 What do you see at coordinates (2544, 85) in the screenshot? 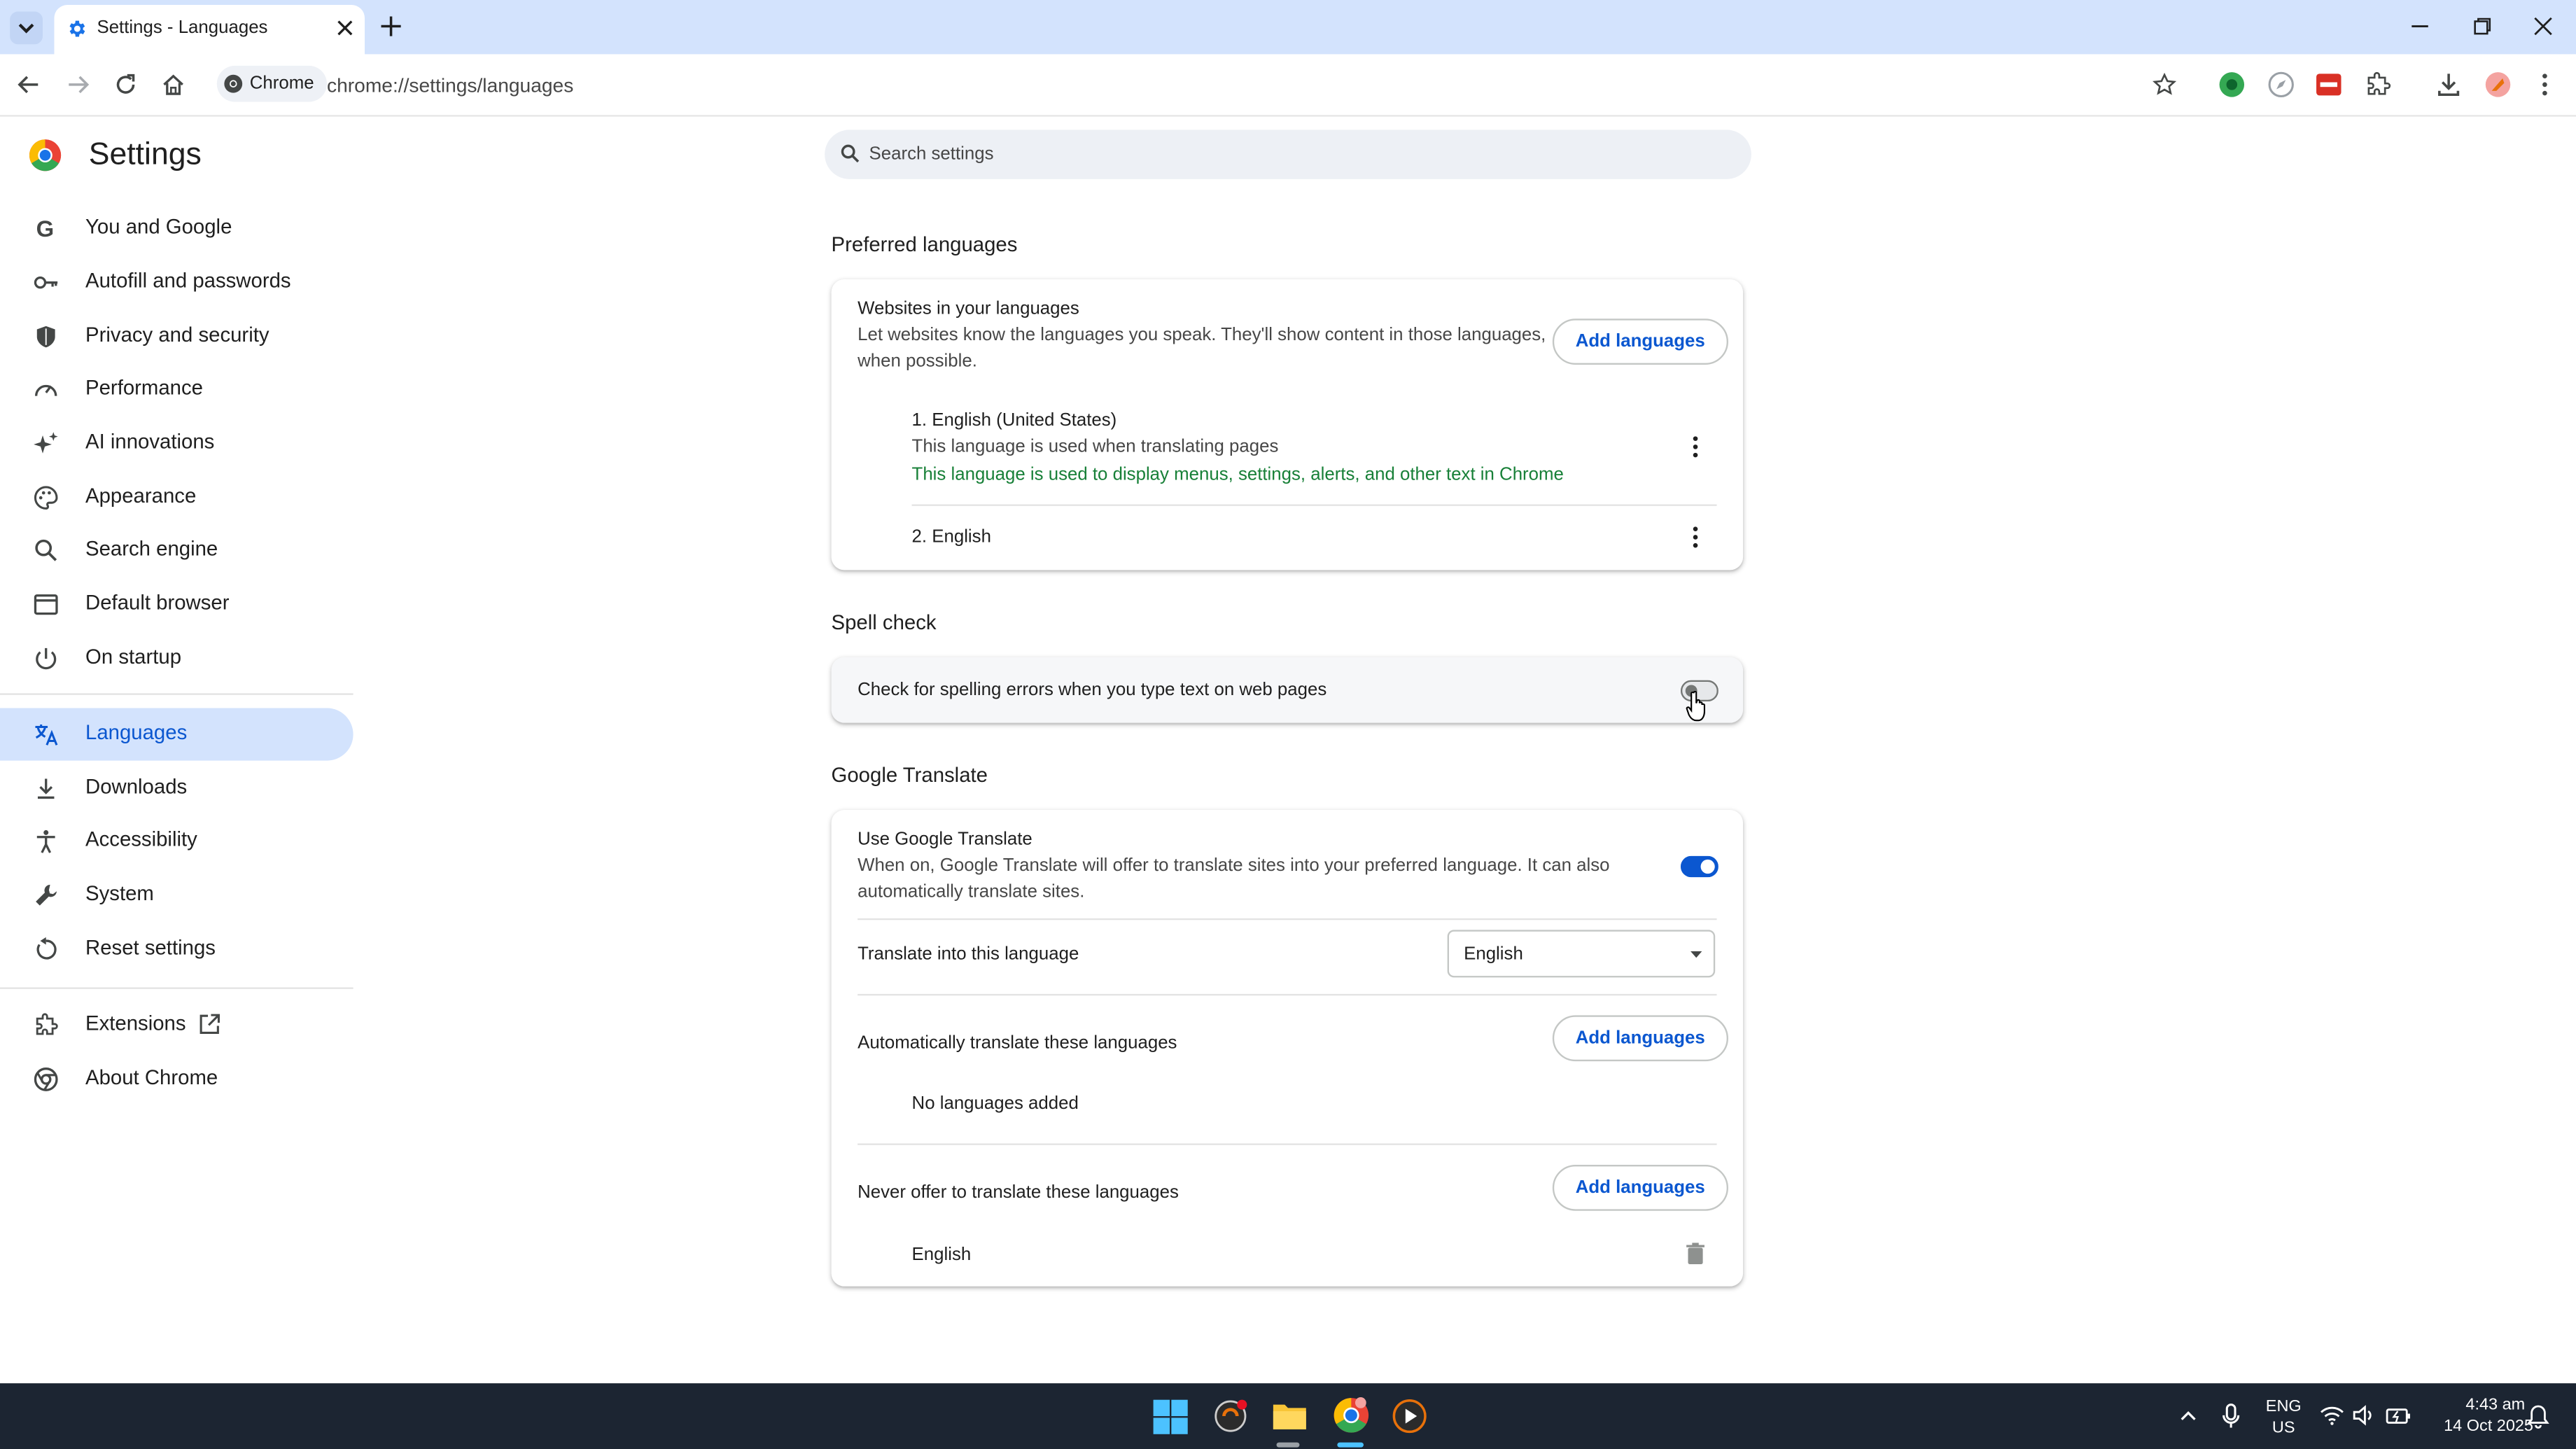
I see `menu-kebab-icon` at bounding box center [2544, 85].